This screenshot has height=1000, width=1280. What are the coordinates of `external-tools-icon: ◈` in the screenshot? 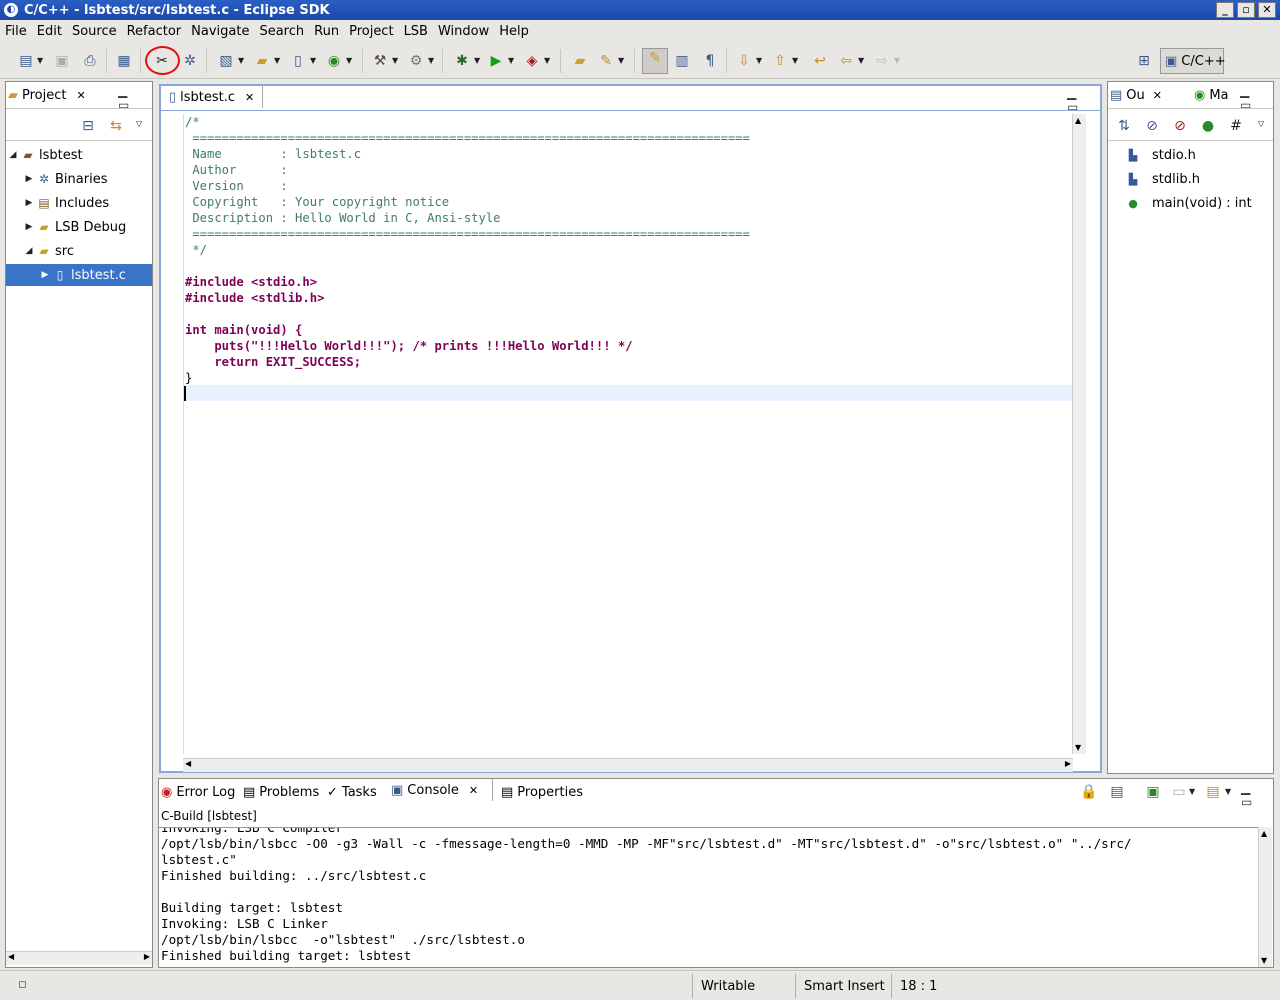 It's located at (532, 61).